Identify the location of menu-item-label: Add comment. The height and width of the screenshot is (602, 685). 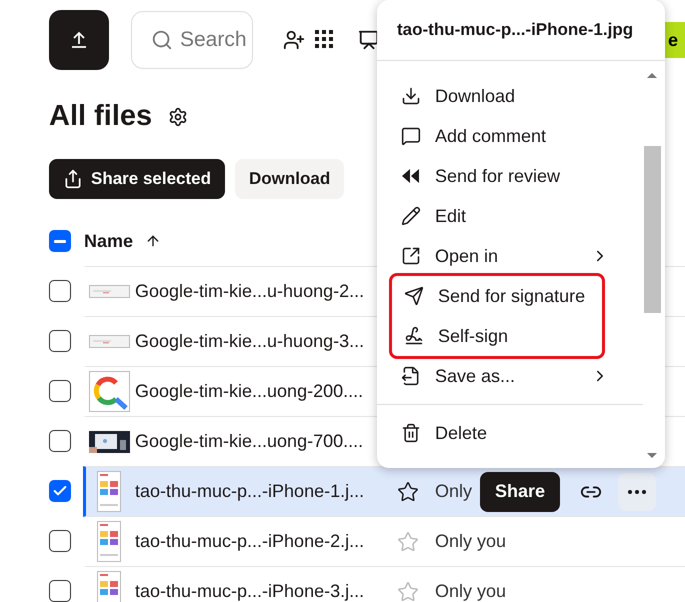
(491, 136).